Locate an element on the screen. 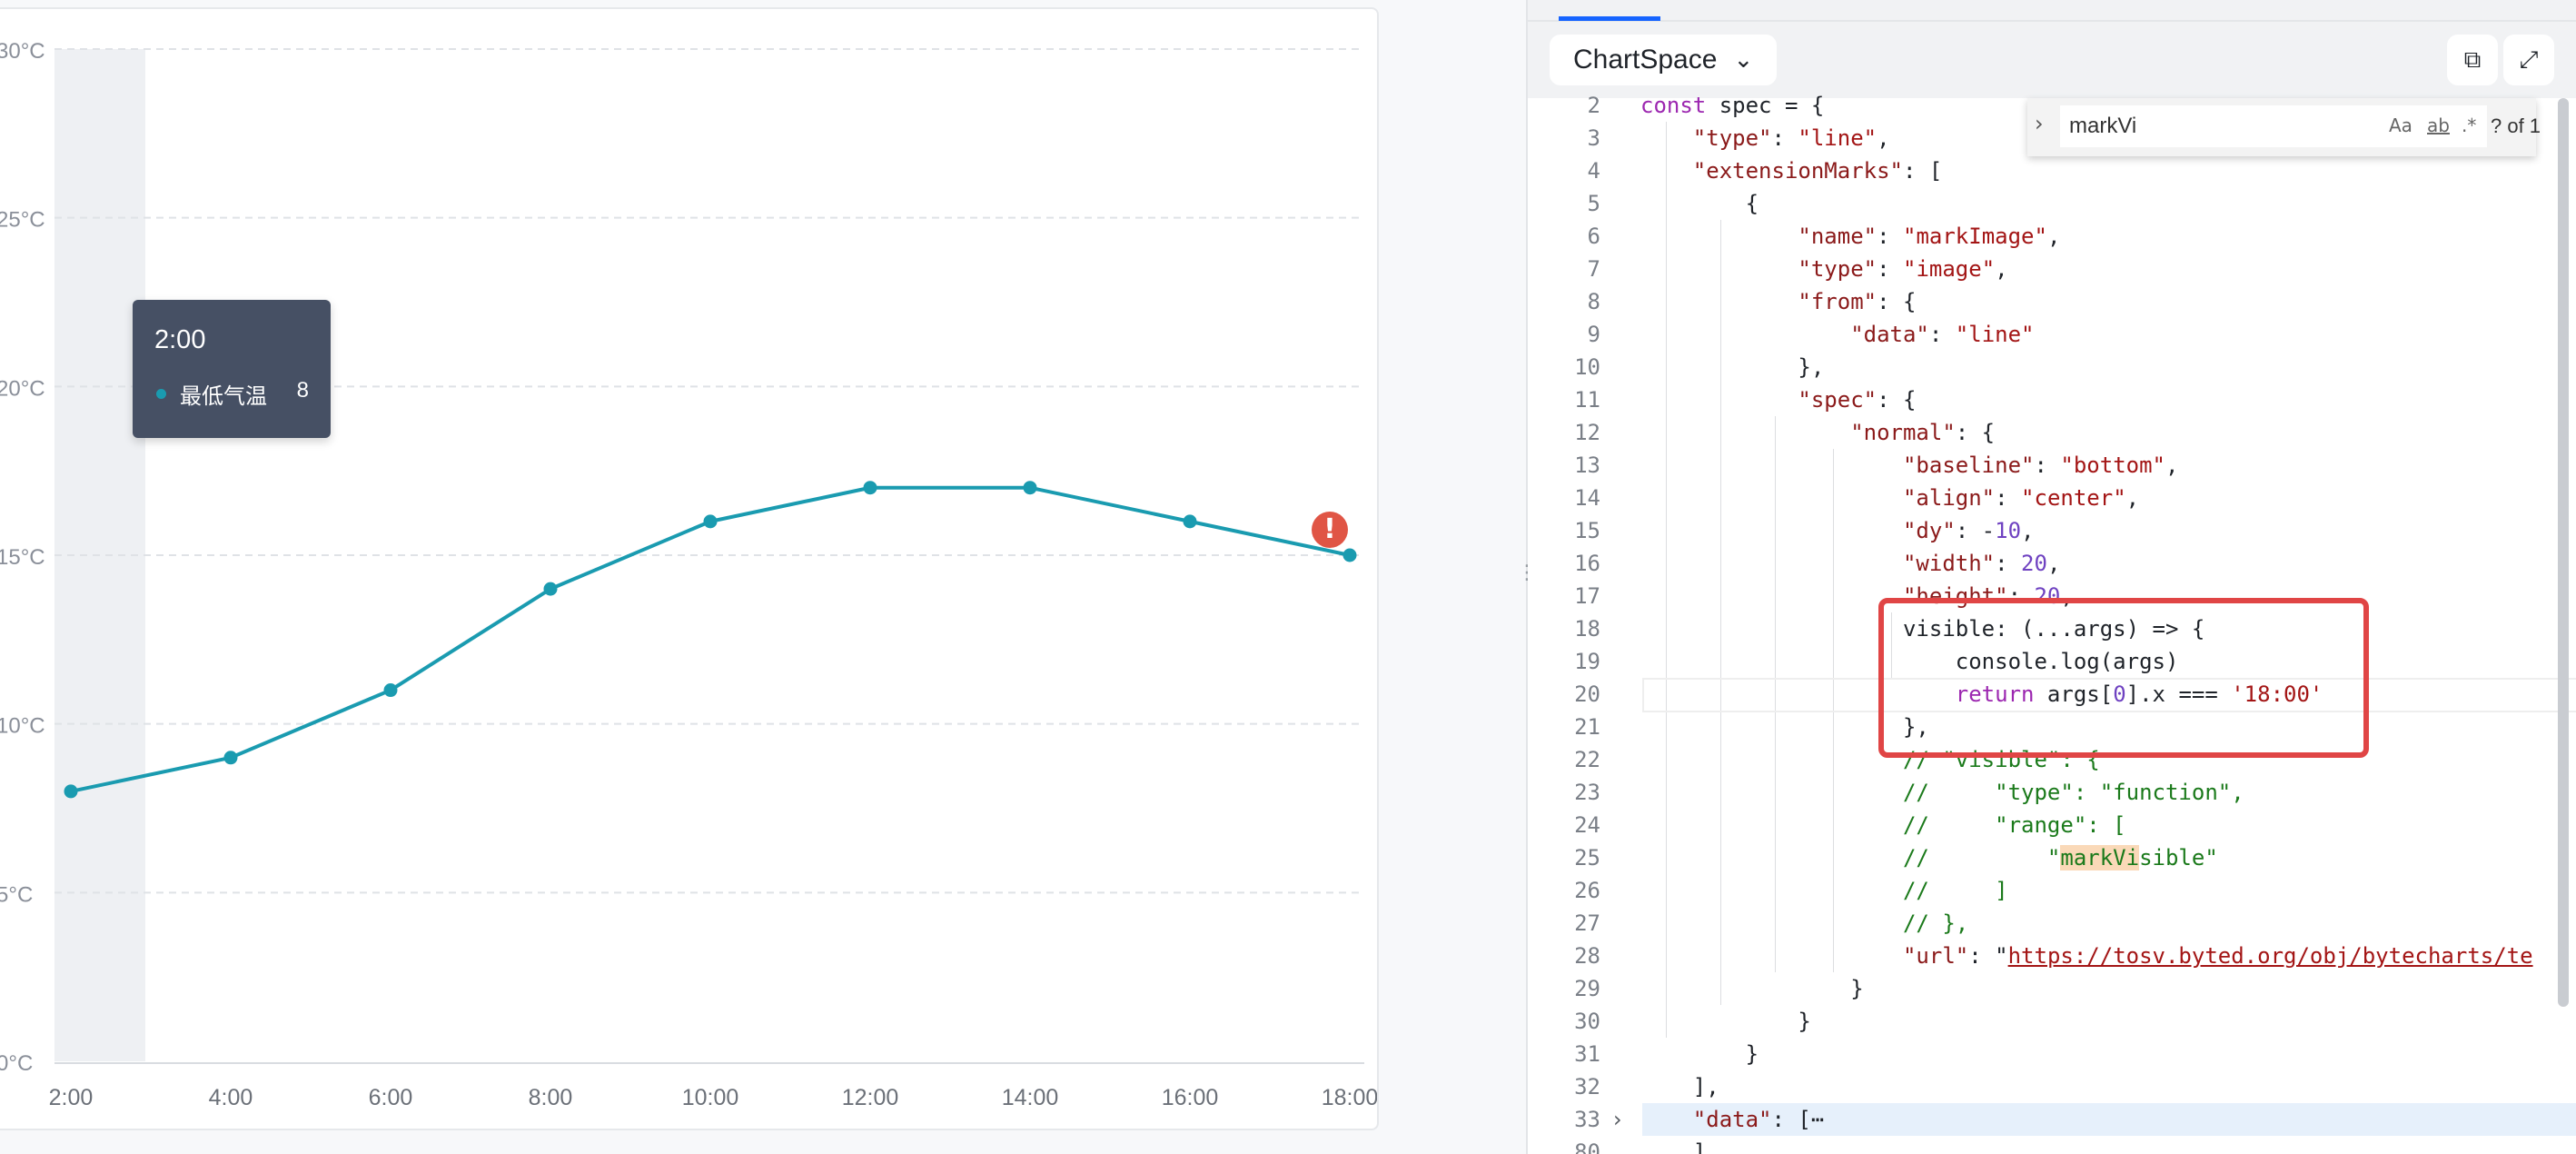 This screenshot has width=2576, height=1154. code-line: 13 "baseline": "bottom", is located at coordinates (2052, 465).